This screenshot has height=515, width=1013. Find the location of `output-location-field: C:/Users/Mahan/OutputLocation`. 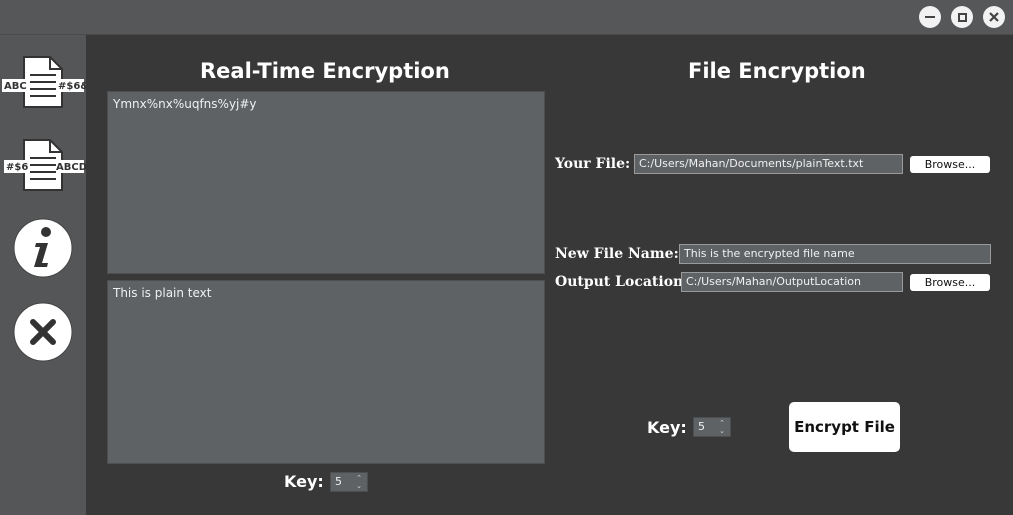

output-location-field: C:/Users/Mahan/OutputLocation is located at coordinates (792, 282).